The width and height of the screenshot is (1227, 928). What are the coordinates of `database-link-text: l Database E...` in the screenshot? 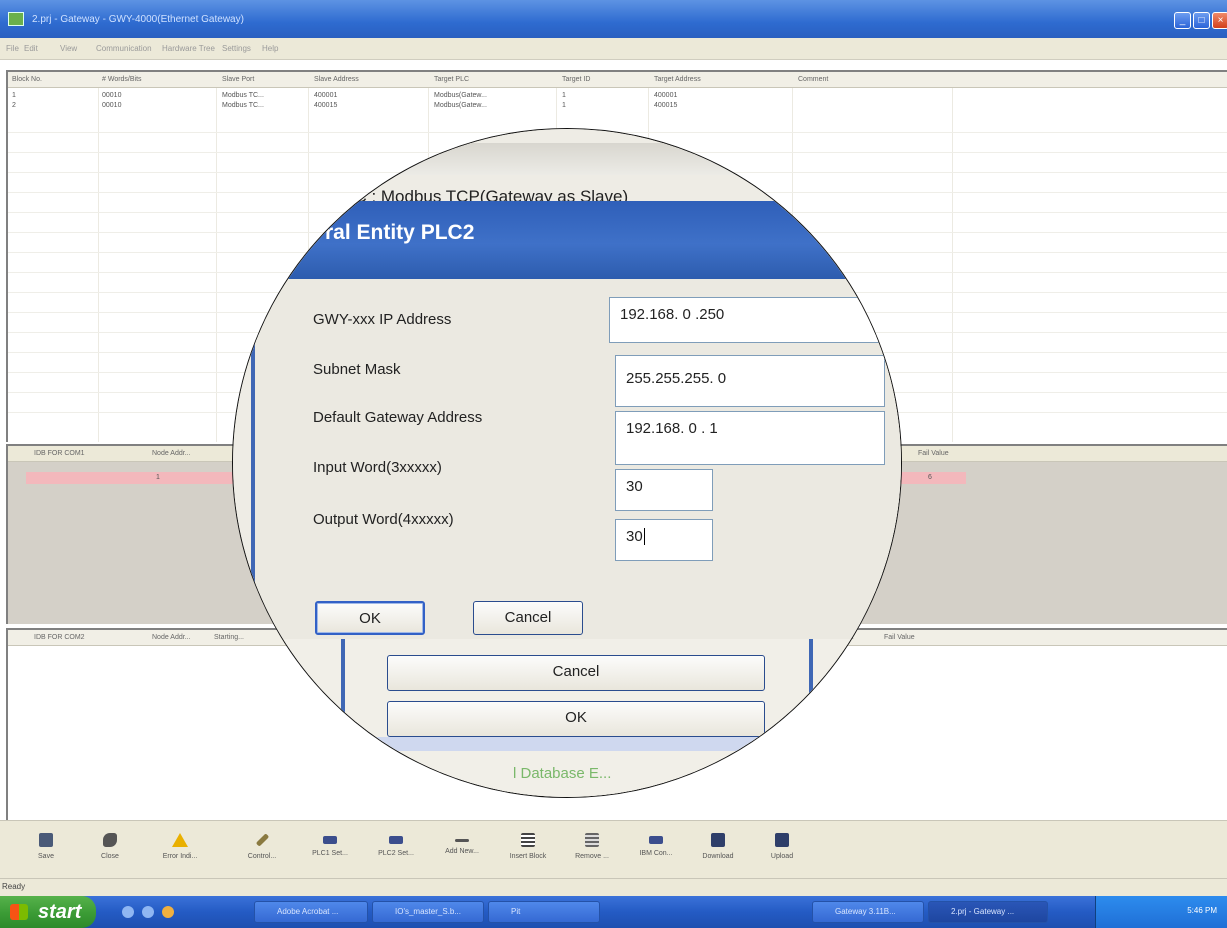 It's located at (562, 773).